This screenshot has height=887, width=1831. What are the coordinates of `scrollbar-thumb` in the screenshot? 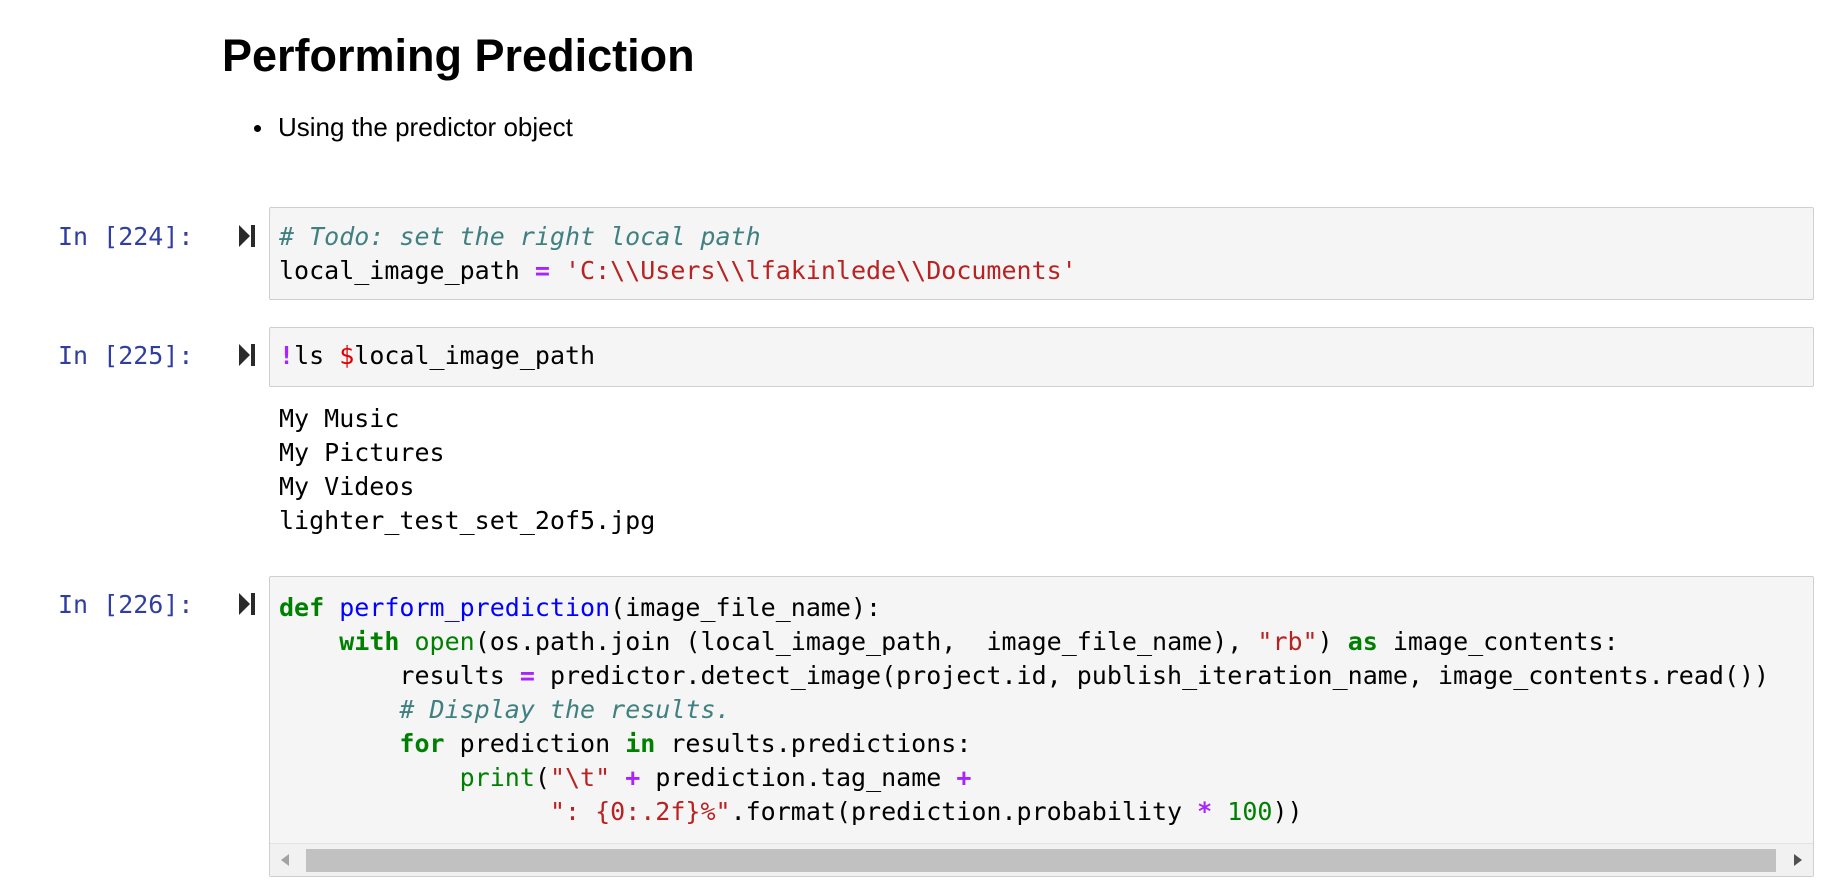 It's located at (1041, 860).